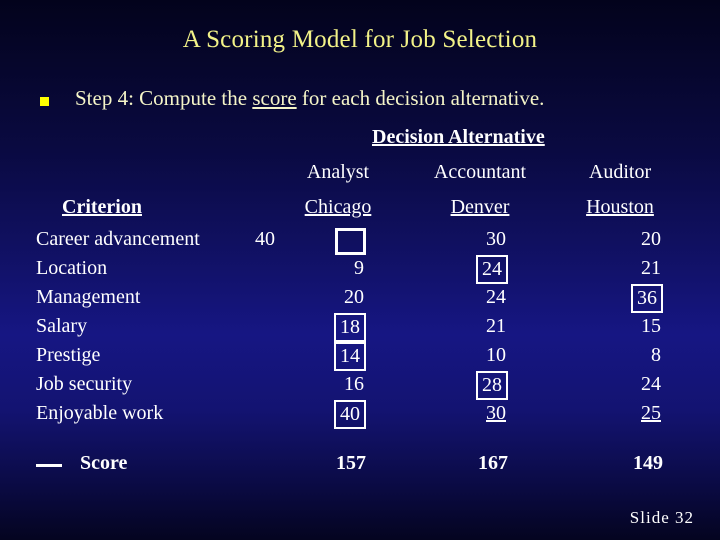 The image size is (720, 540). What do you see at coordinates (62, 326) in the screenshot?
I see `criterion-label: Salary` at bounding box center [62, 326].